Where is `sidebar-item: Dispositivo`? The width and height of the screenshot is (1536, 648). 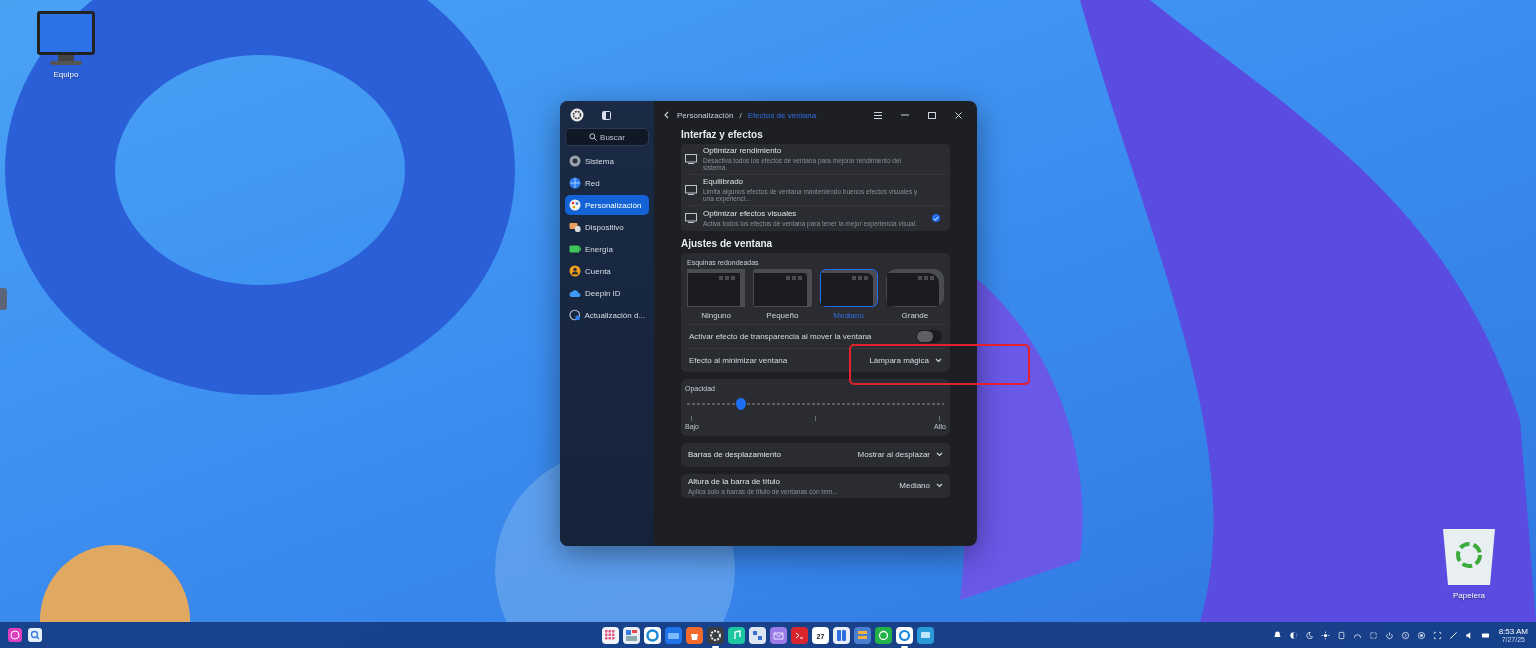 sidebar-item: Dispositivo is located at coordinates (607, 227).